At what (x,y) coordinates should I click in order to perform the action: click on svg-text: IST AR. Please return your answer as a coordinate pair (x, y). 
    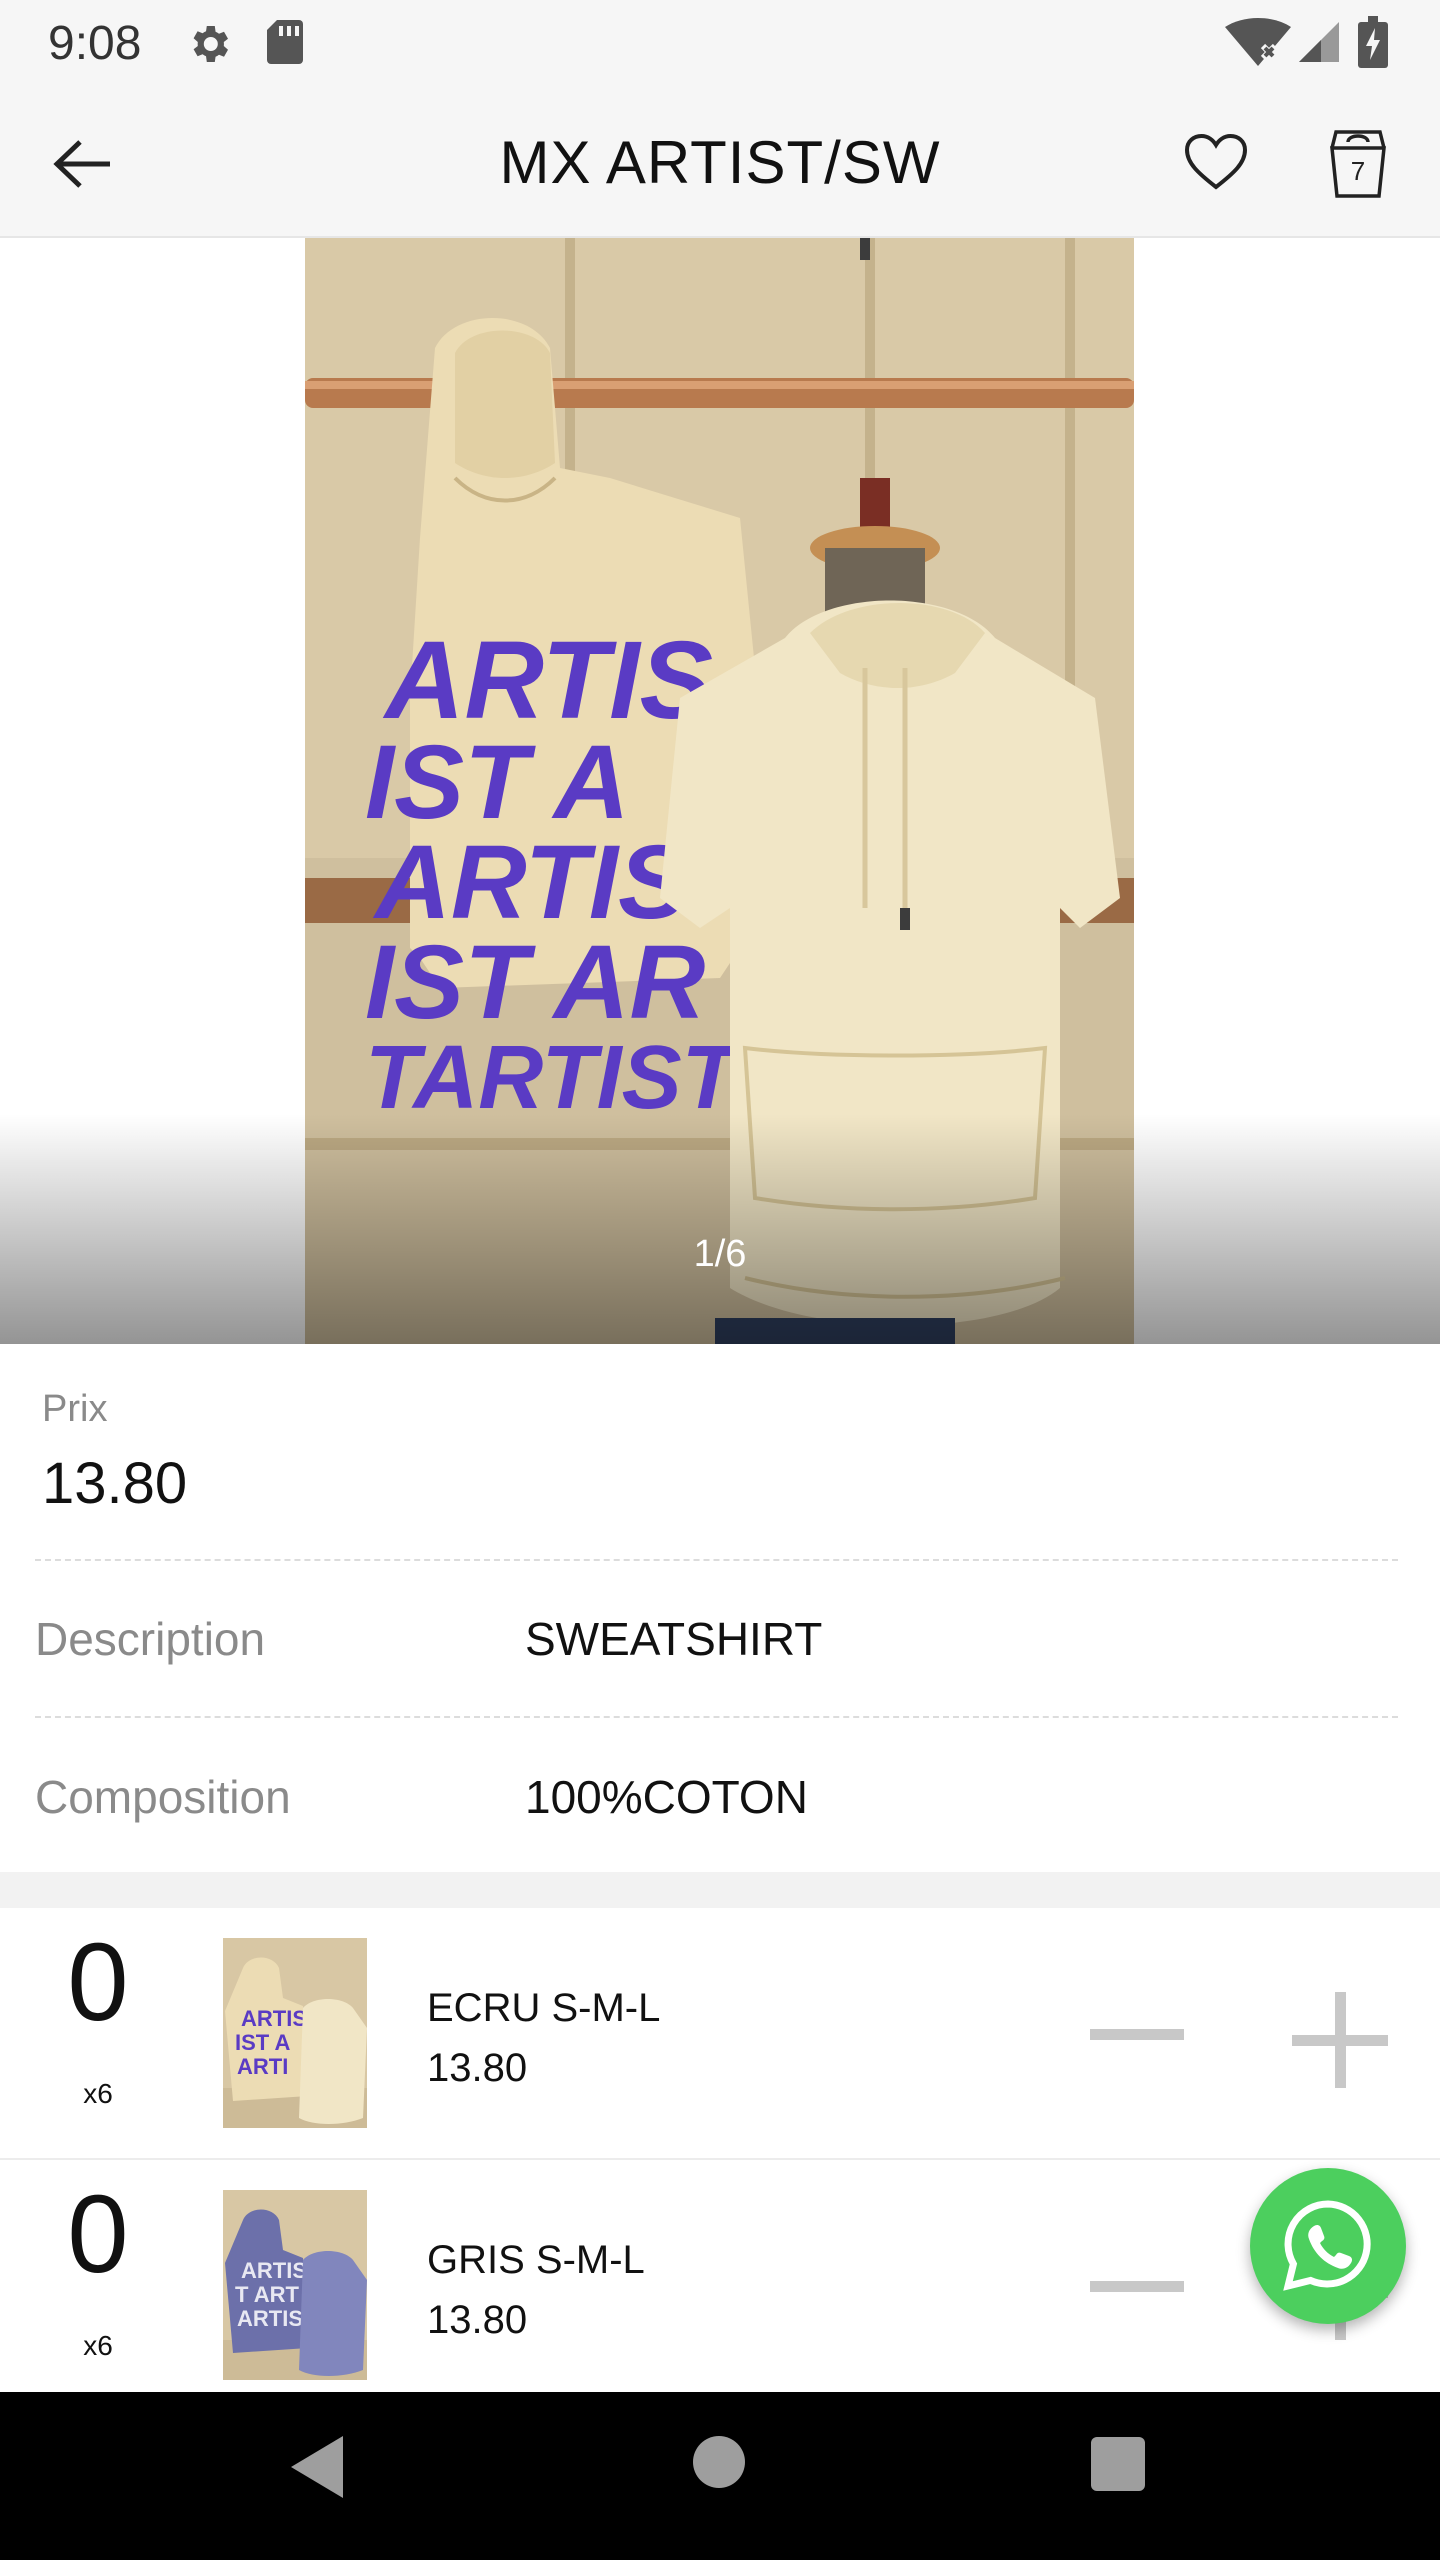
    Looking at the image, I should click on (535, 982).